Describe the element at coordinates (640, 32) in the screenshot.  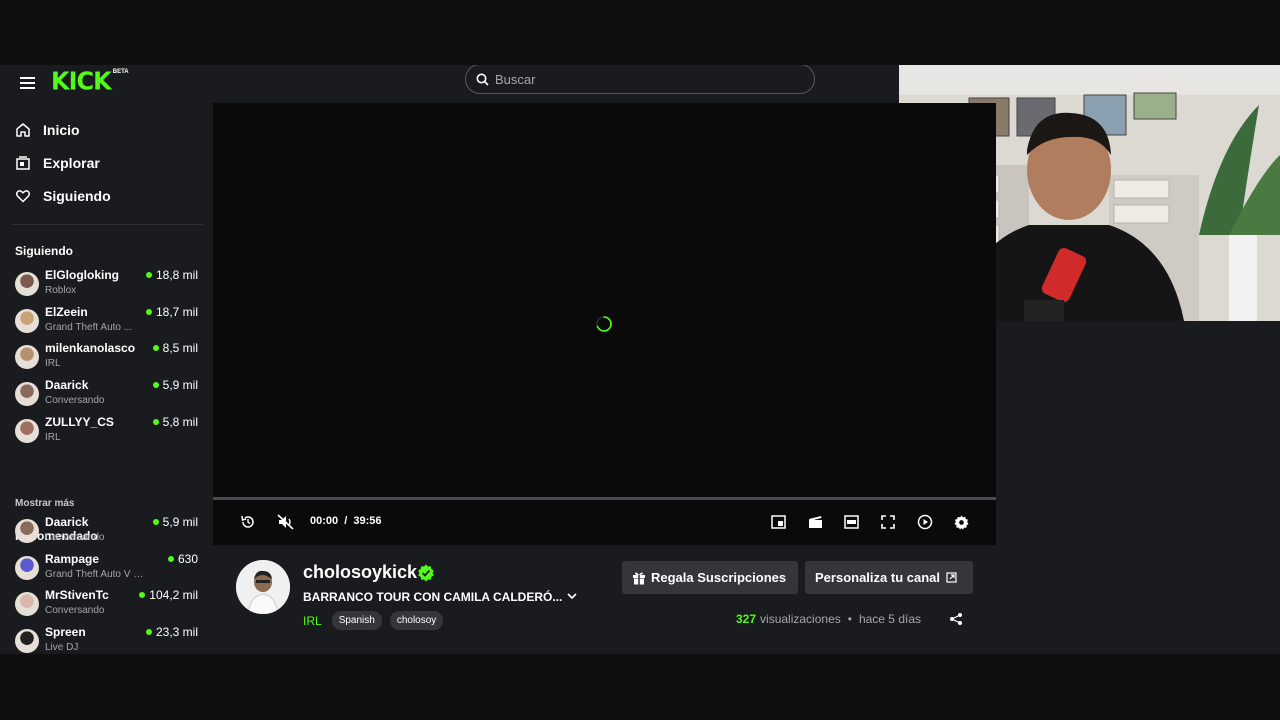
I see `letterbox-top` at that location.